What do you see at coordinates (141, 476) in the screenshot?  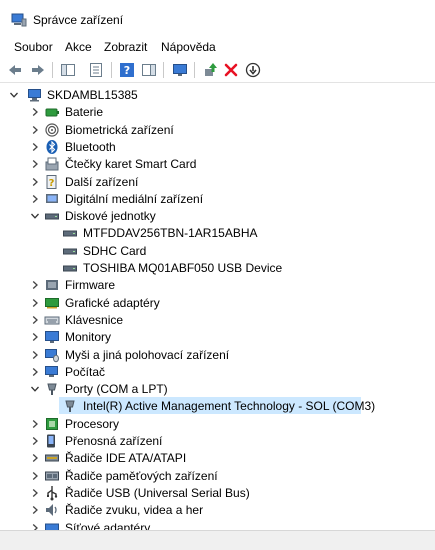 I see `tree-item-label: Řadiče paměťových zařízení` at bounding box center [141, 476].